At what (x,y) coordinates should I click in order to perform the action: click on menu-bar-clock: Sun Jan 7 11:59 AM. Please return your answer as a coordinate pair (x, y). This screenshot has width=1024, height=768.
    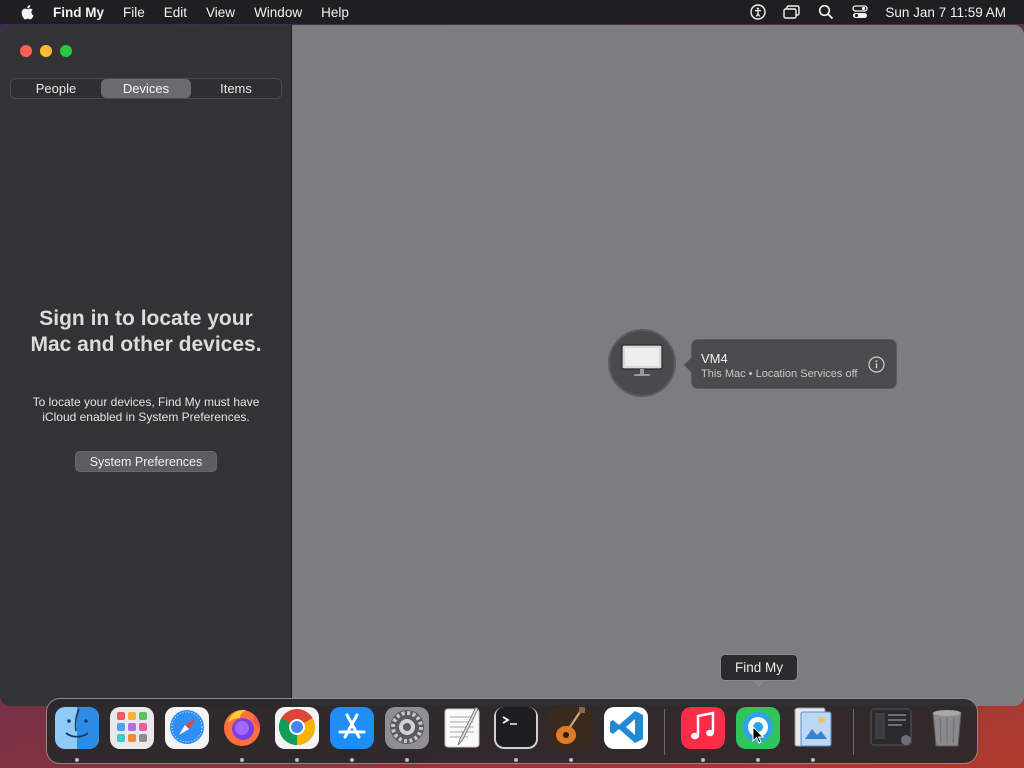
    Looking at the image, I should click on (945, 12).